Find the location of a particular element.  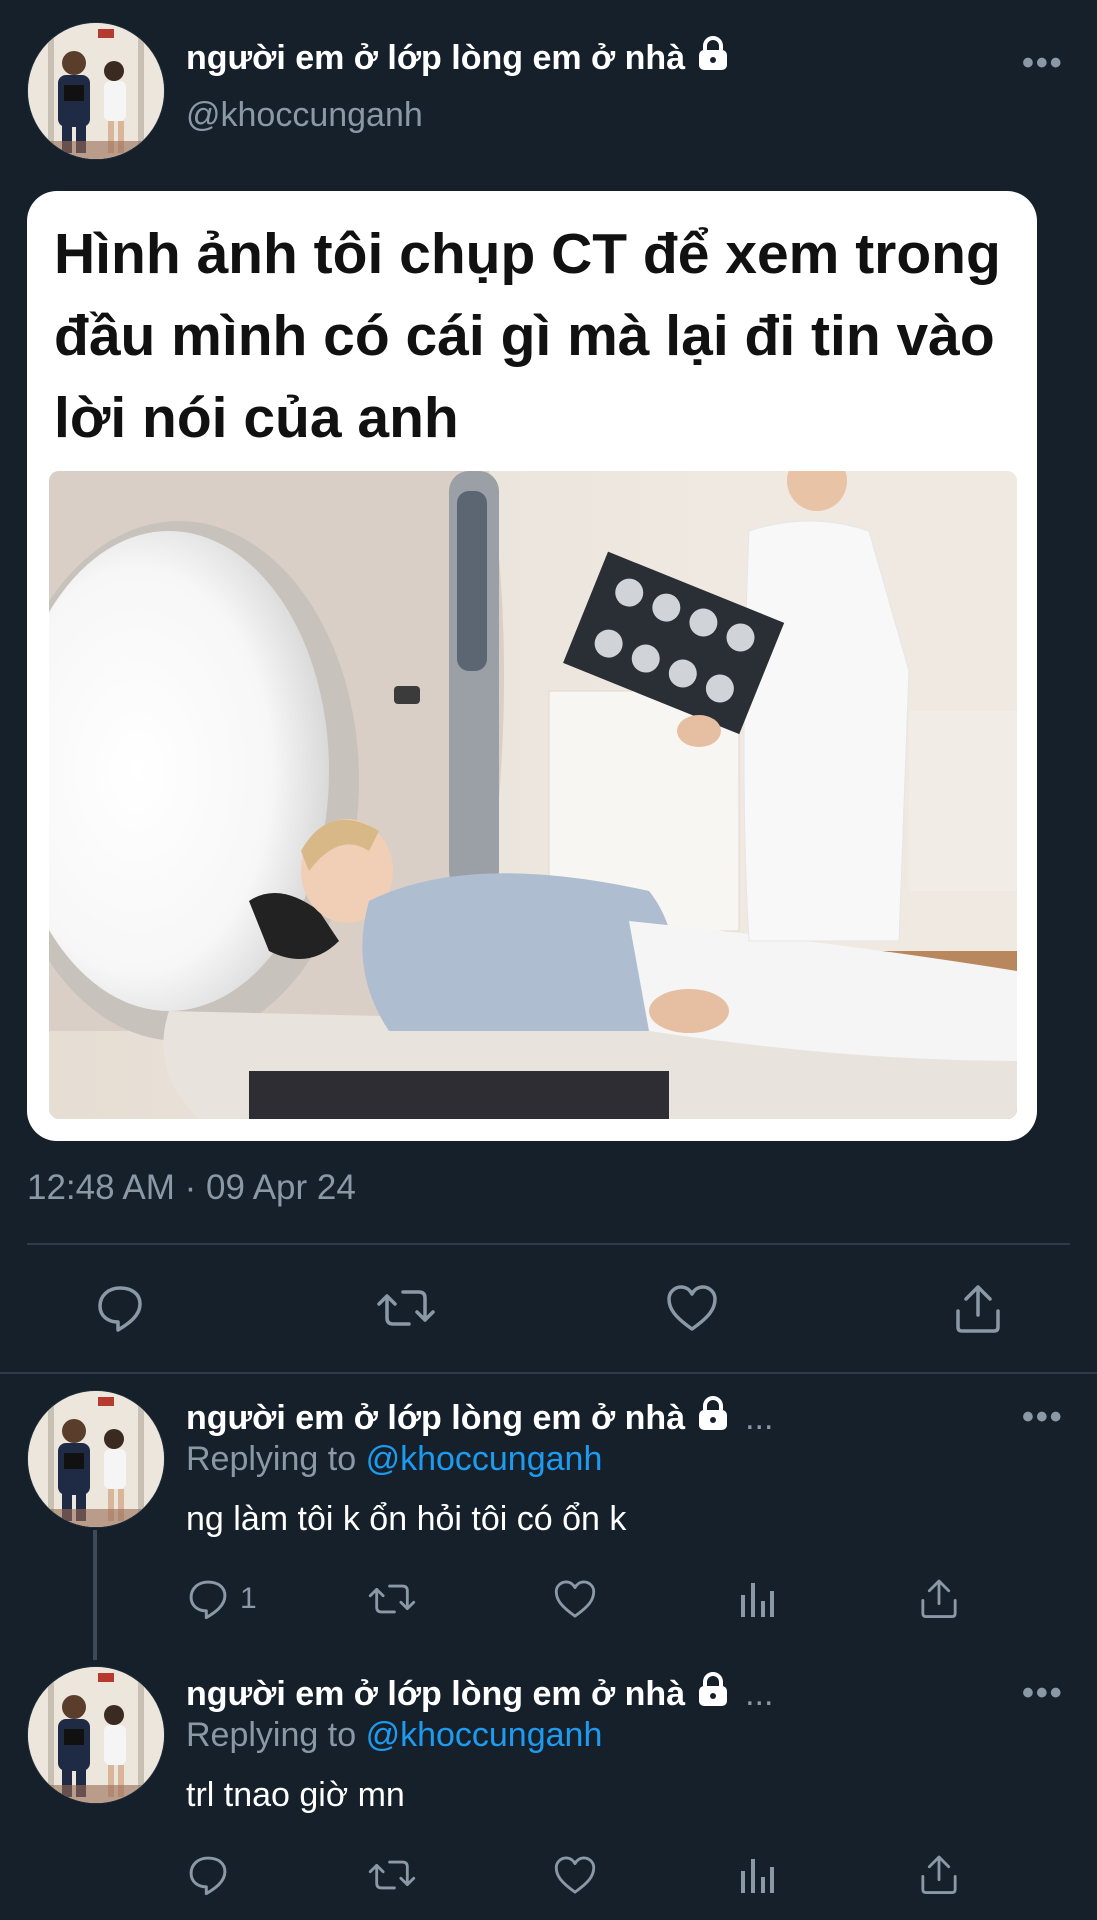

display-name: người em ở lớp lòng em ở nhà is located at coordinates (459, 58).